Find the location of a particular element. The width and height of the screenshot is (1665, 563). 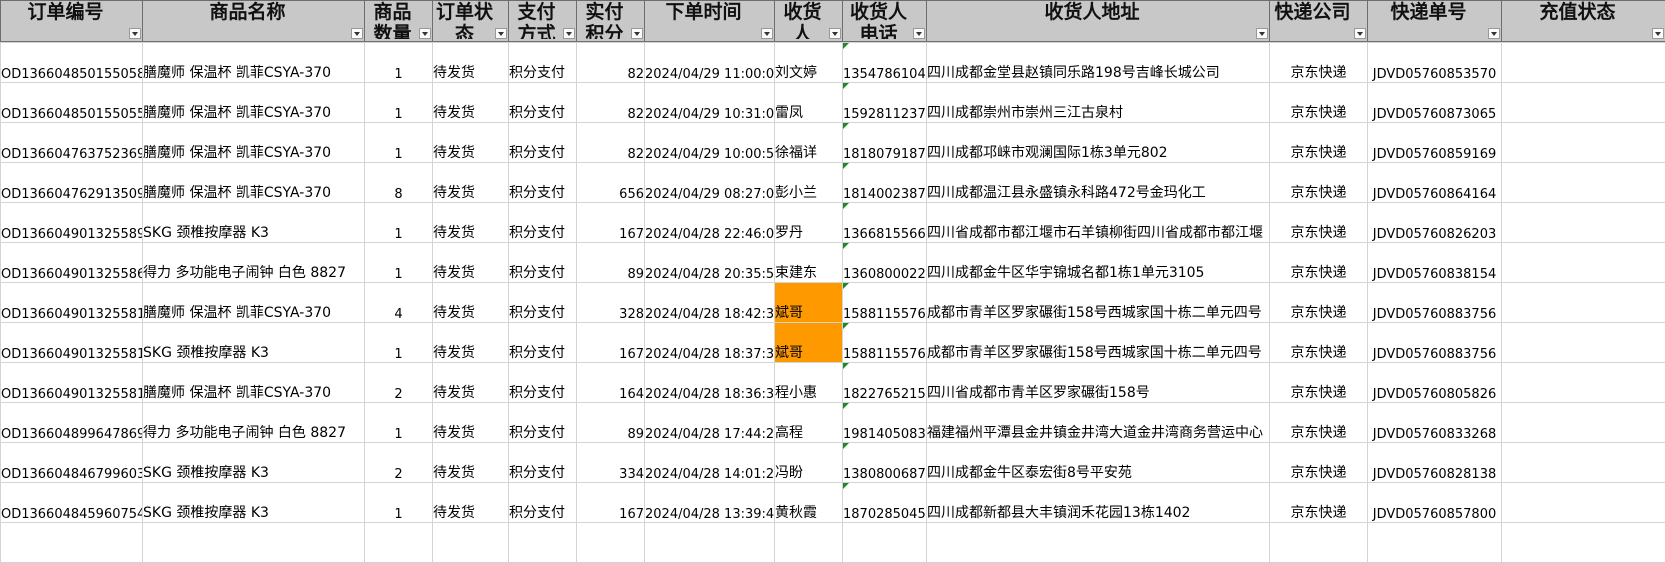

cell-receiver-highlighted: 斌哥 is located at coordinates (809, 343).